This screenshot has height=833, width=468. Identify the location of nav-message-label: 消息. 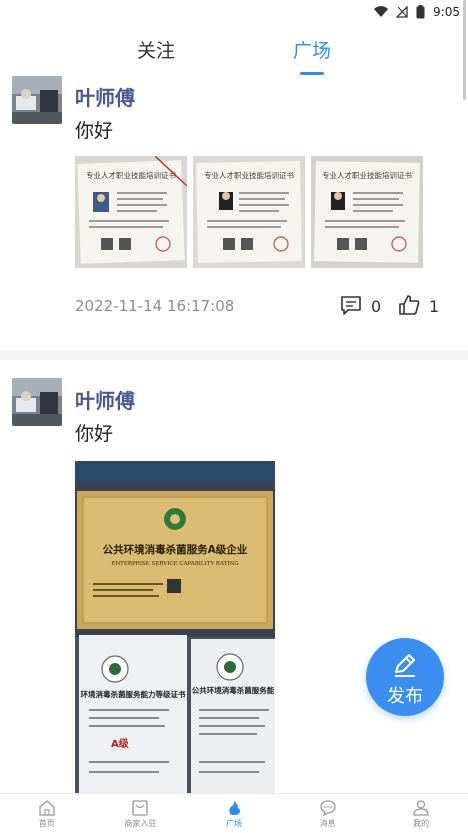
(327, 823).